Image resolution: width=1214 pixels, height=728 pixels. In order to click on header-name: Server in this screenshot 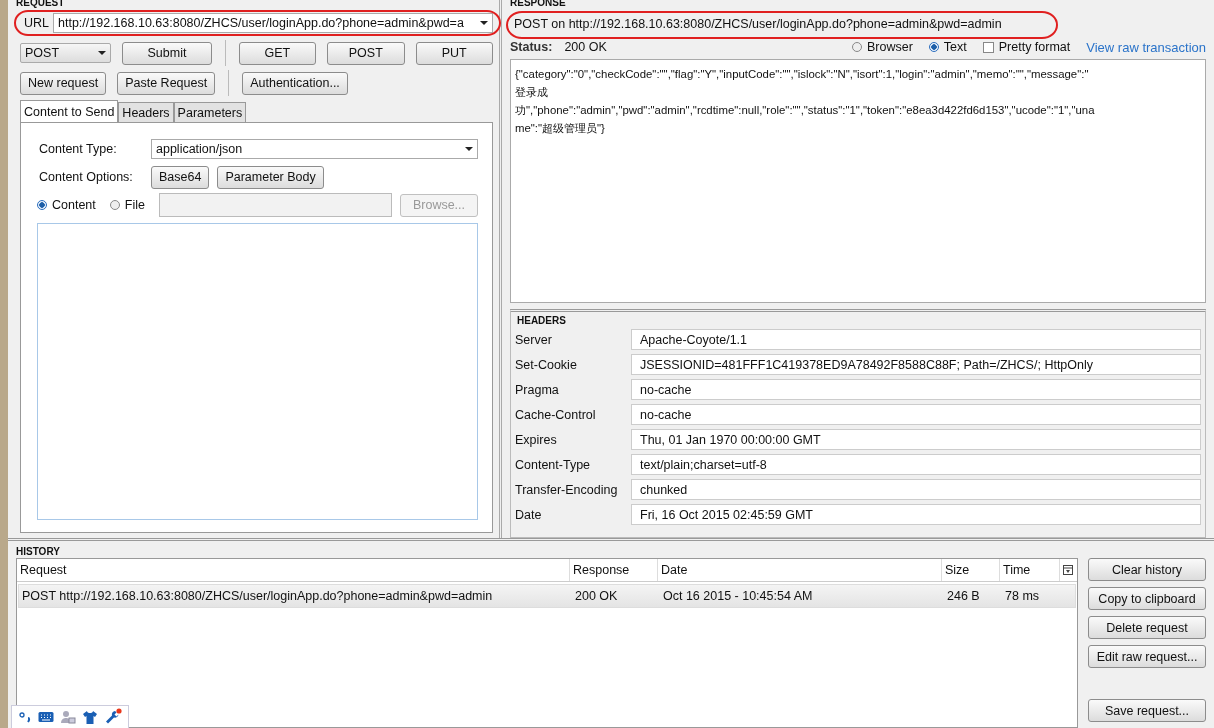, I will do `click(534, 339)`.